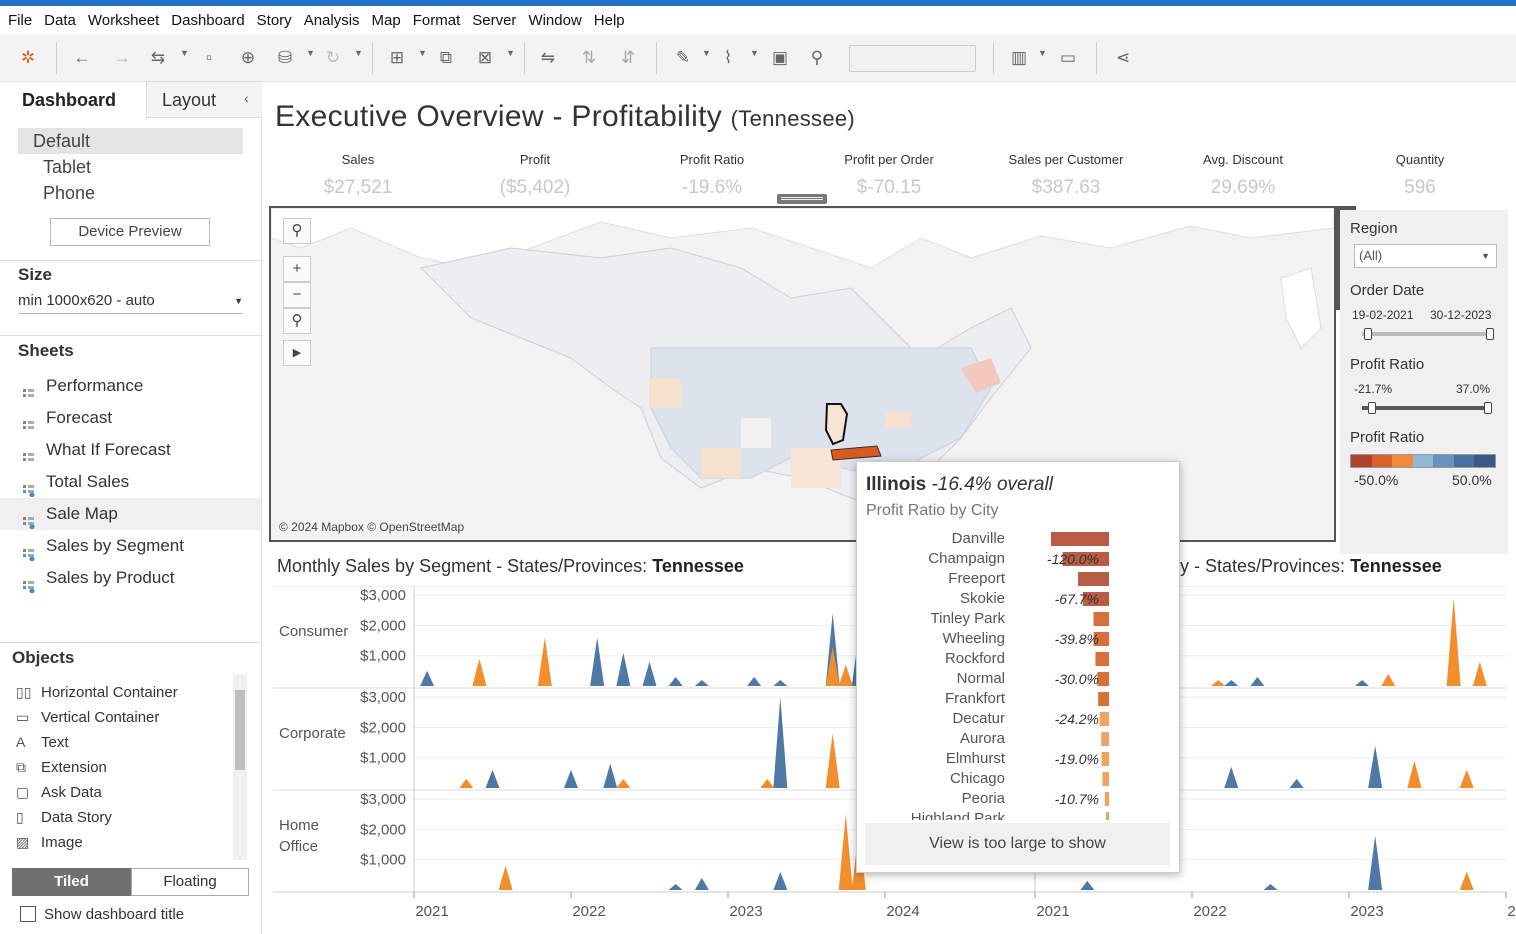 The width and height of the screenshot is (1516, 934). Describe the element at coordinates (73, 100) in the screenshot. I see `tab-dashboard: Dashboard` at that location.